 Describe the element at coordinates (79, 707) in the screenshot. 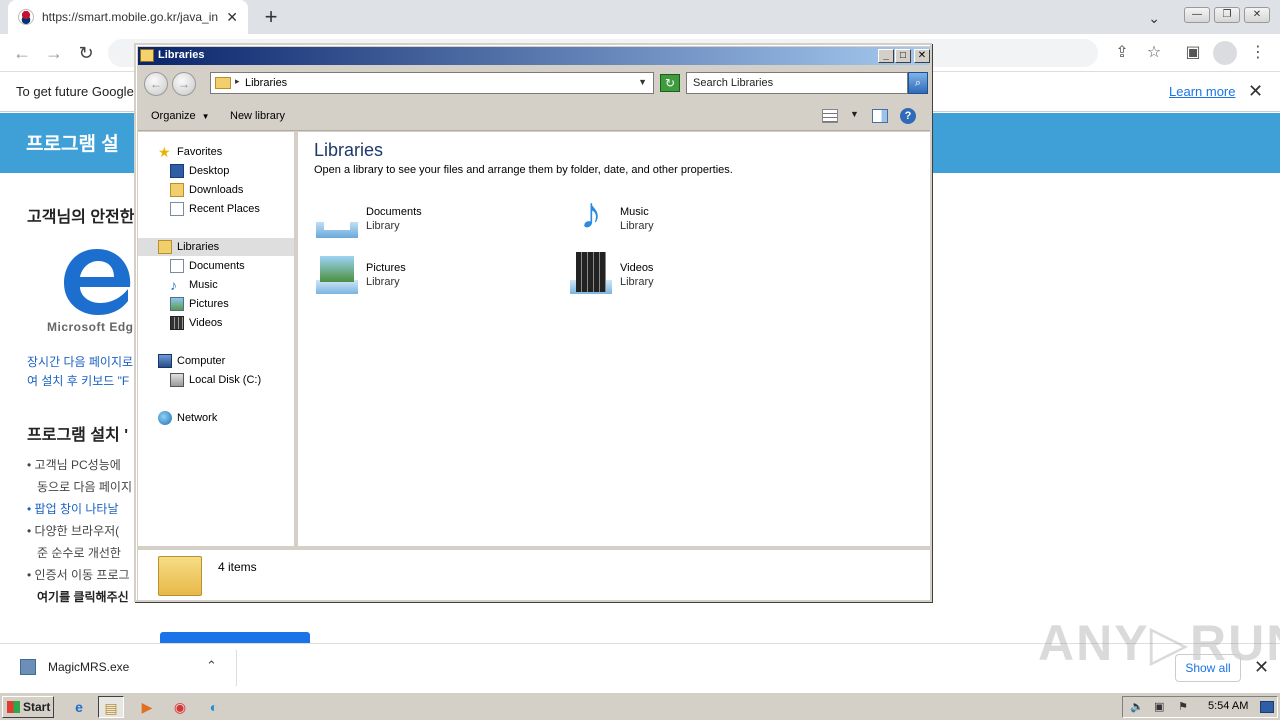

I see `ie-taskbar-icon: e` at that location.